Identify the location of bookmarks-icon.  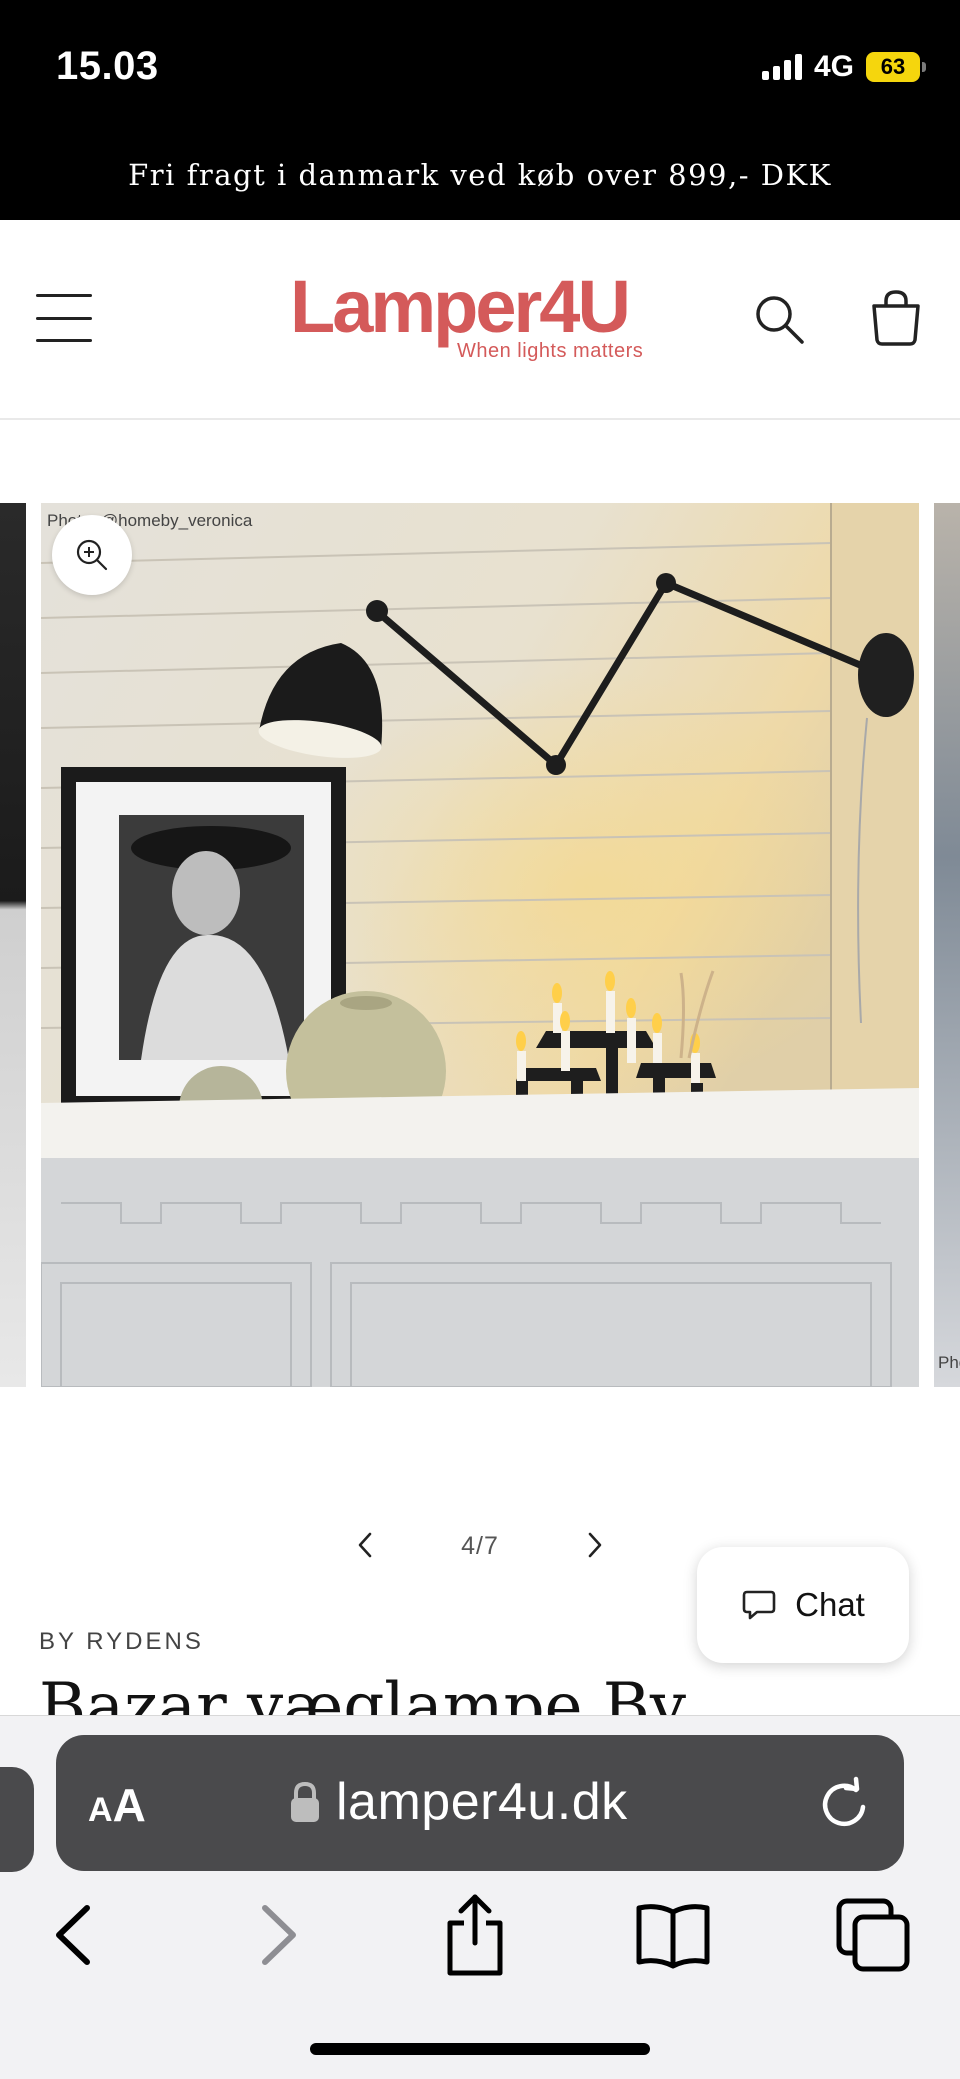
(673, 1936).